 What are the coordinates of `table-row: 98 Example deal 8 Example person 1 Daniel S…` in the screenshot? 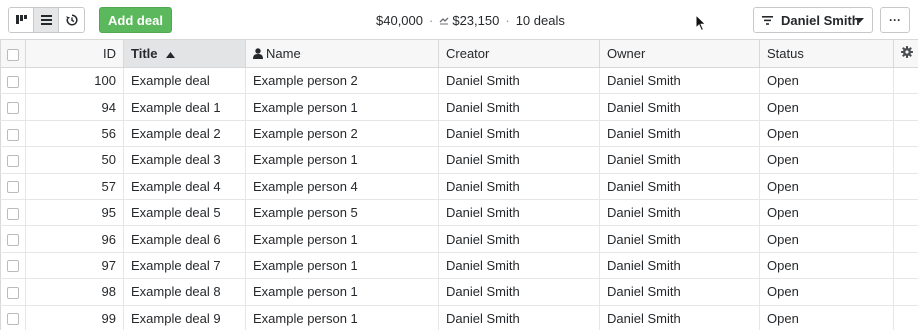 It's located at (459, 292).